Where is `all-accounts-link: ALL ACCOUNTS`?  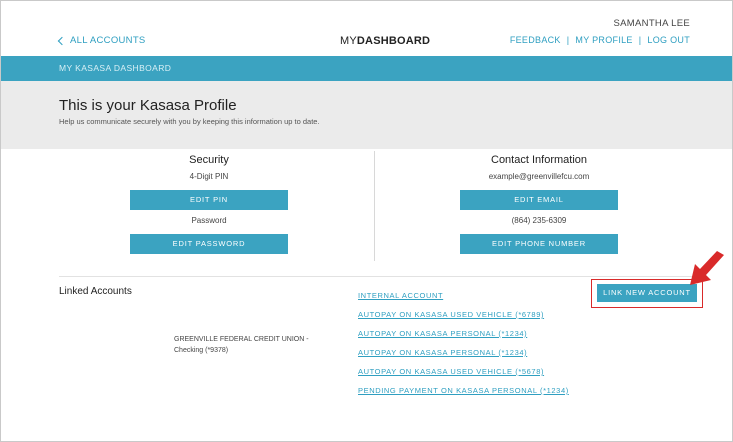 all-accounts-link: ALL ACCOUNTS is located at coordinates (101, 40).